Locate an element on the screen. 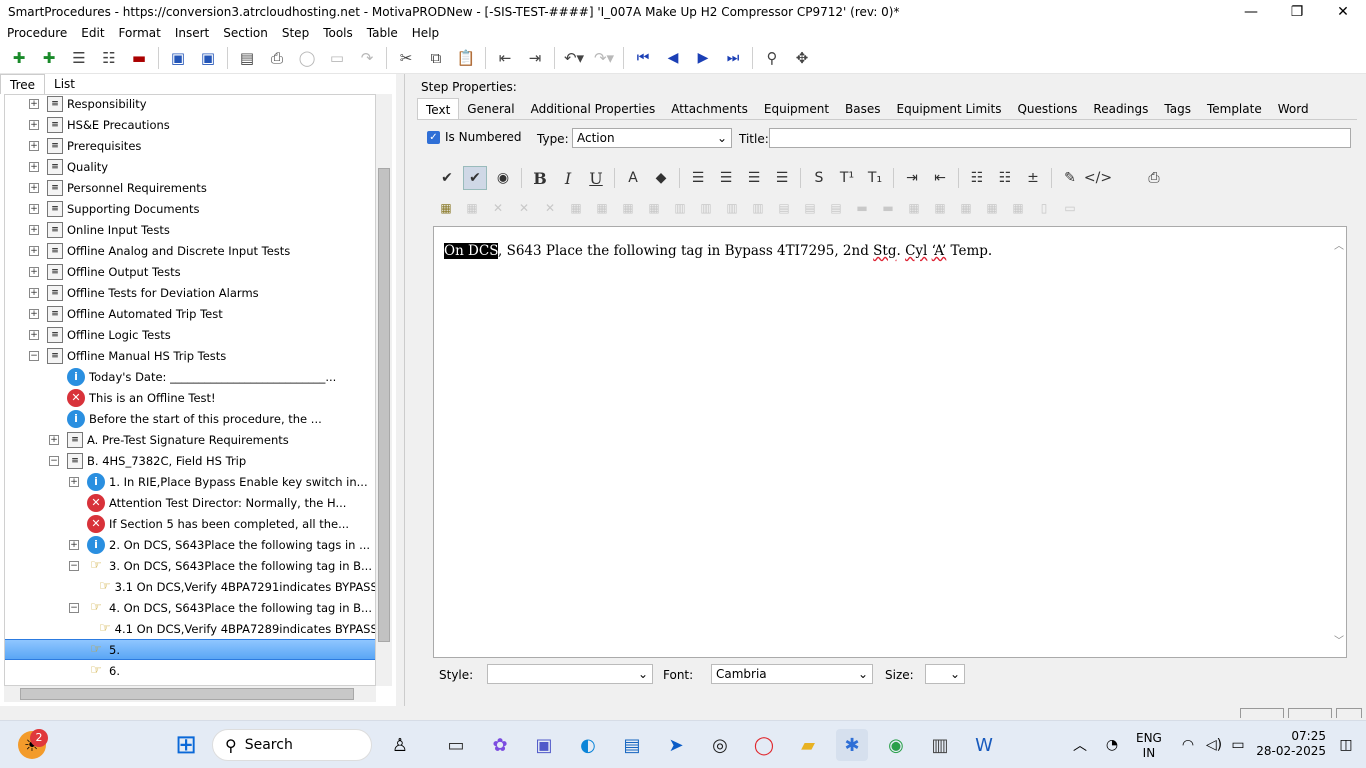  style-dropdown: ⌄ is located at coordinates (570, 674).